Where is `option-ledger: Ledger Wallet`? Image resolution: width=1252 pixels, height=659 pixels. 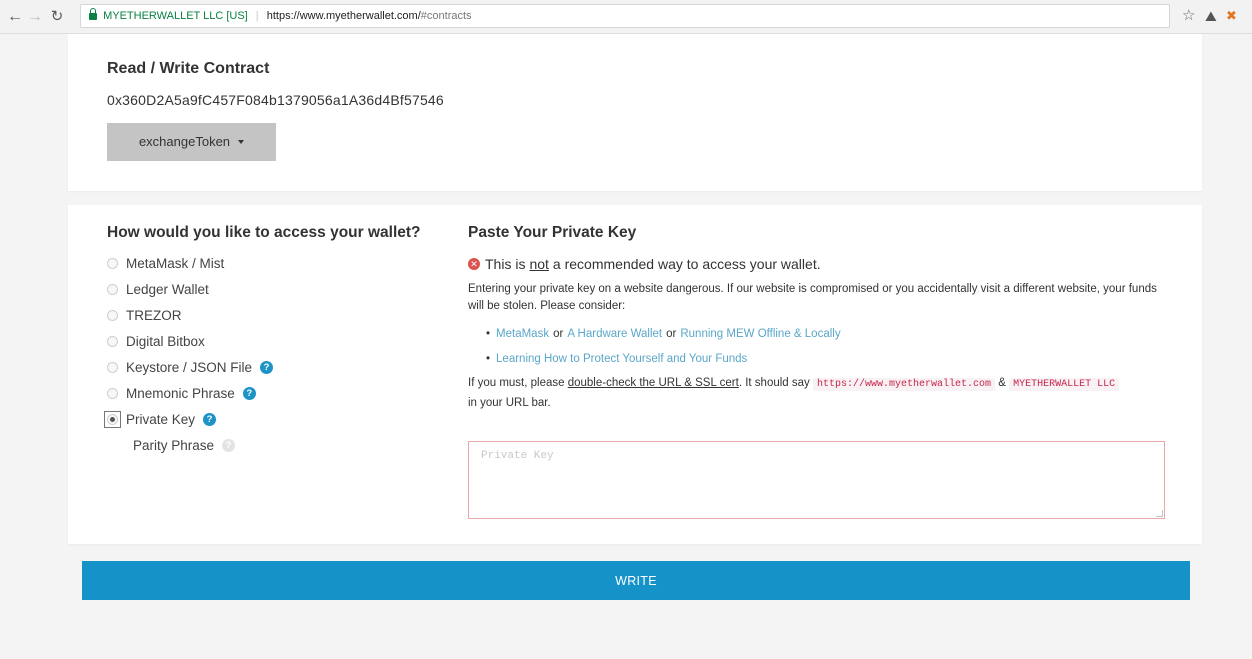 option-ledger: Ledger Wallet is located at coordinates (190, 289).